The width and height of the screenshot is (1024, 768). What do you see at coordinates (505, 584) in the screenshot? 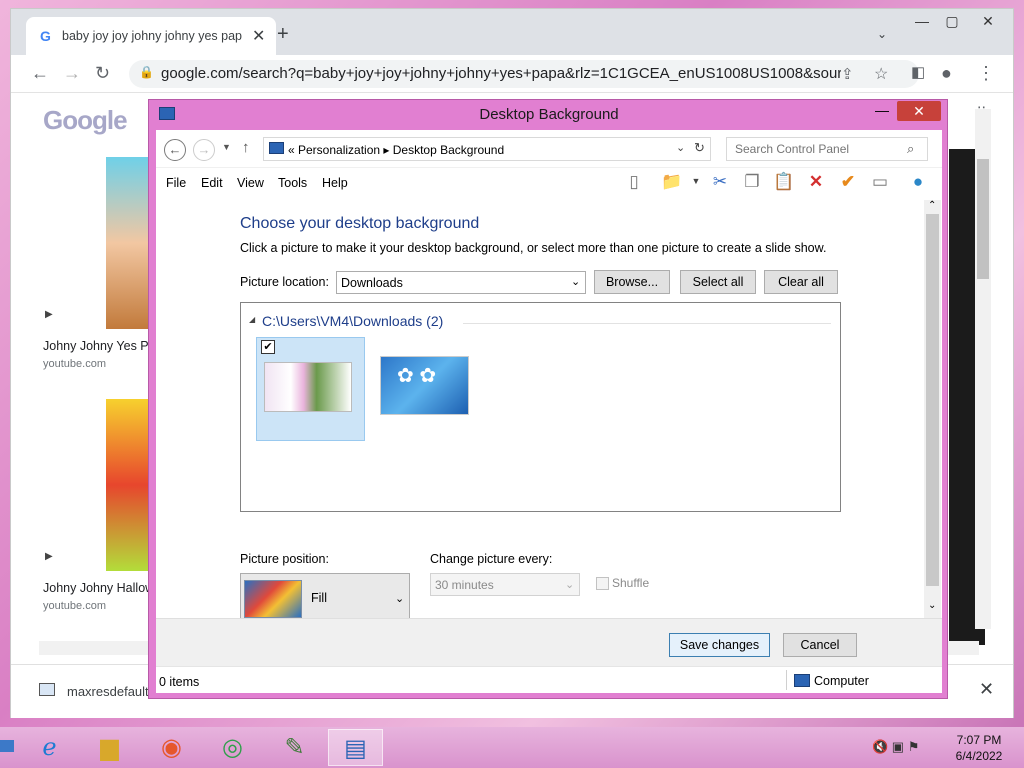
I see `change-picture-interval-dropdown: 30 minutes ⌄` at bounding box center [505, 584].